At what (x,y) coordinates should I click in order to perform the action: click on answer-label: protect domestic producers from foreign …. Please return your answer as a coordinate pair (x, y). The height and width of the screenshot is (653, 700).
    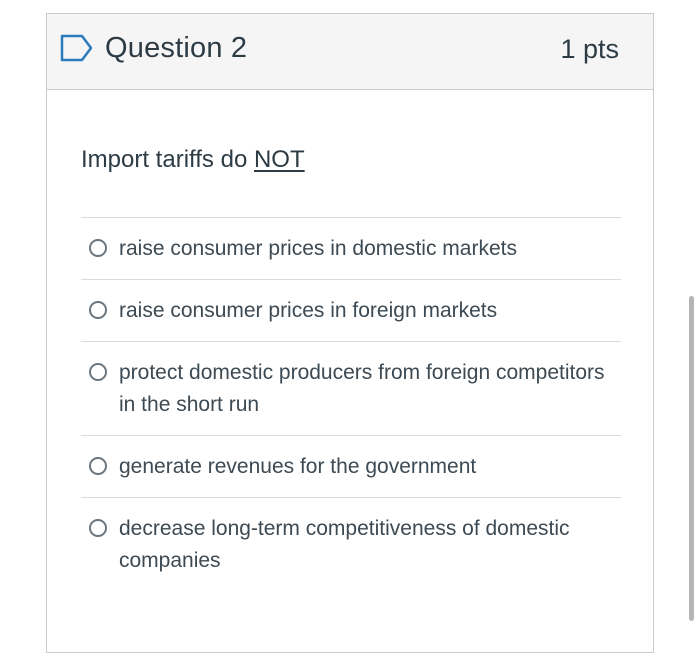
    Looking at the image, I should click on (362, 388).